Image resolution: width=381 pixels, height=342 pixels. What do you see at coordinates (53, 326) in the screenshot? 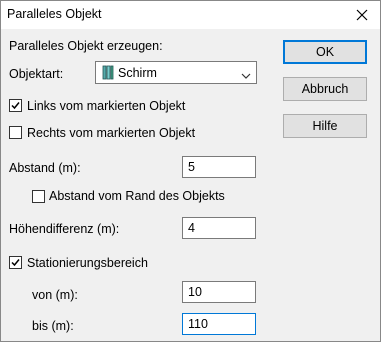
I see `bis-label: bis (m):` at bounding box center [53, 326].